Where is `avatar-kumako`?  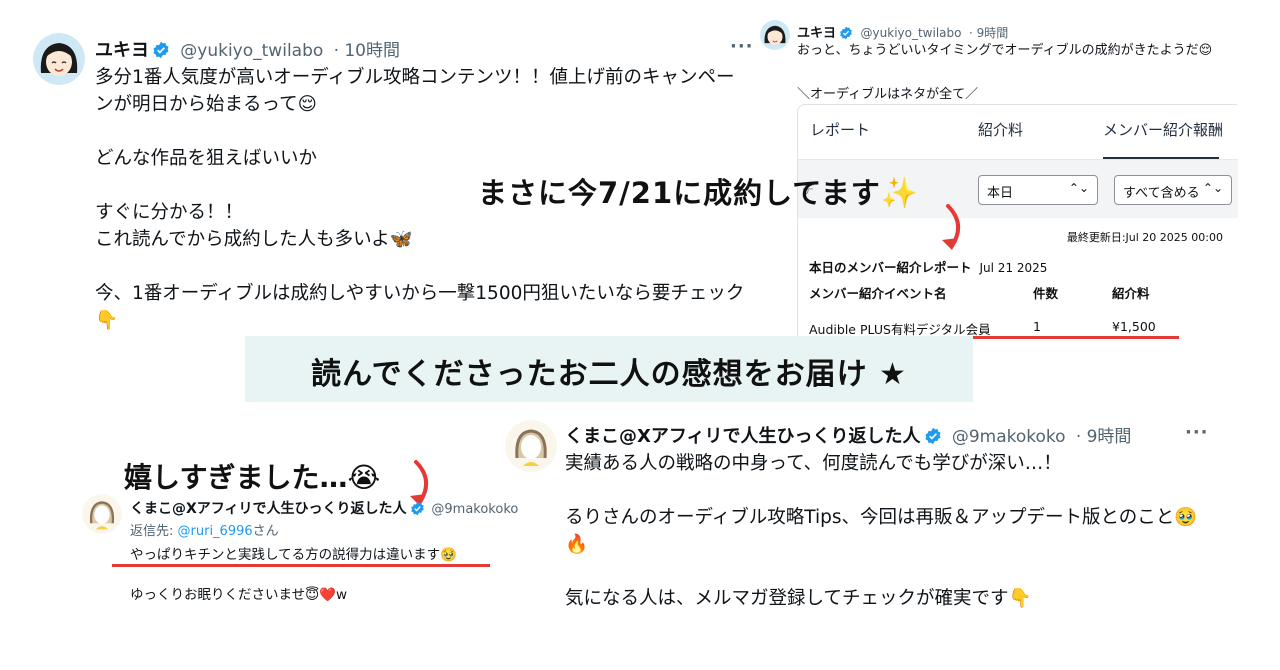
avatar-kumako is located at coordinates (531, 446).